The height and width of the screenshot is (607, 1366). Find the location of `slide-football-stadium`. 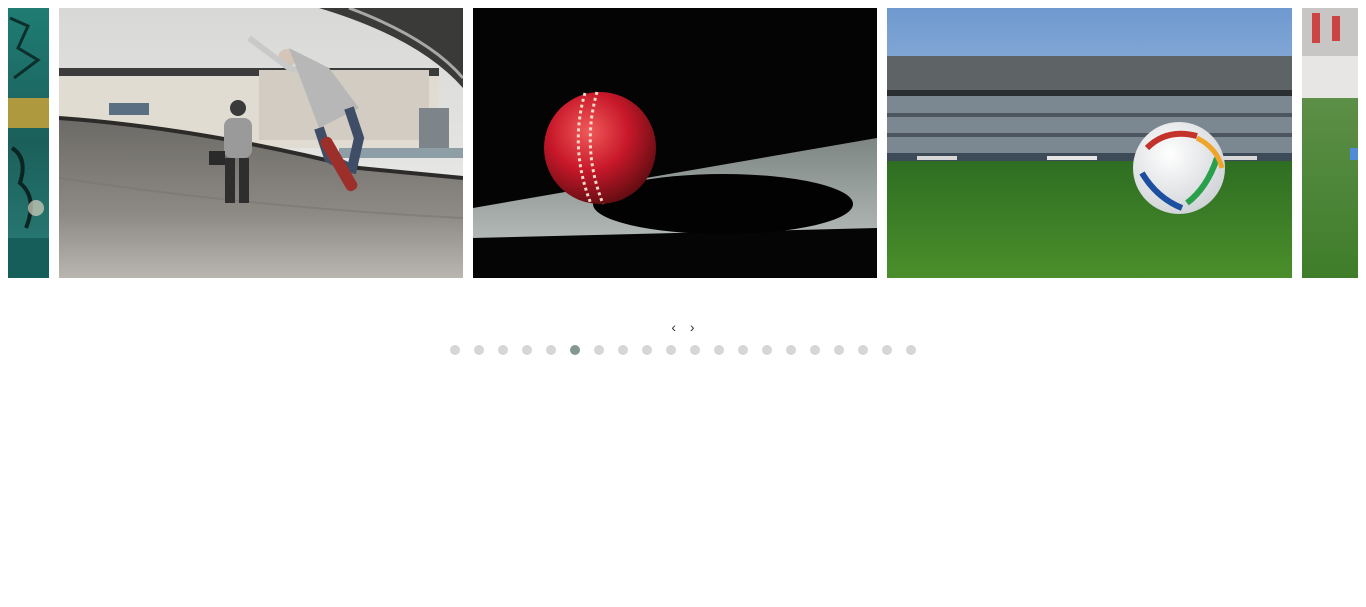

slide-football-stadium is located at coordinates (1089, 143).